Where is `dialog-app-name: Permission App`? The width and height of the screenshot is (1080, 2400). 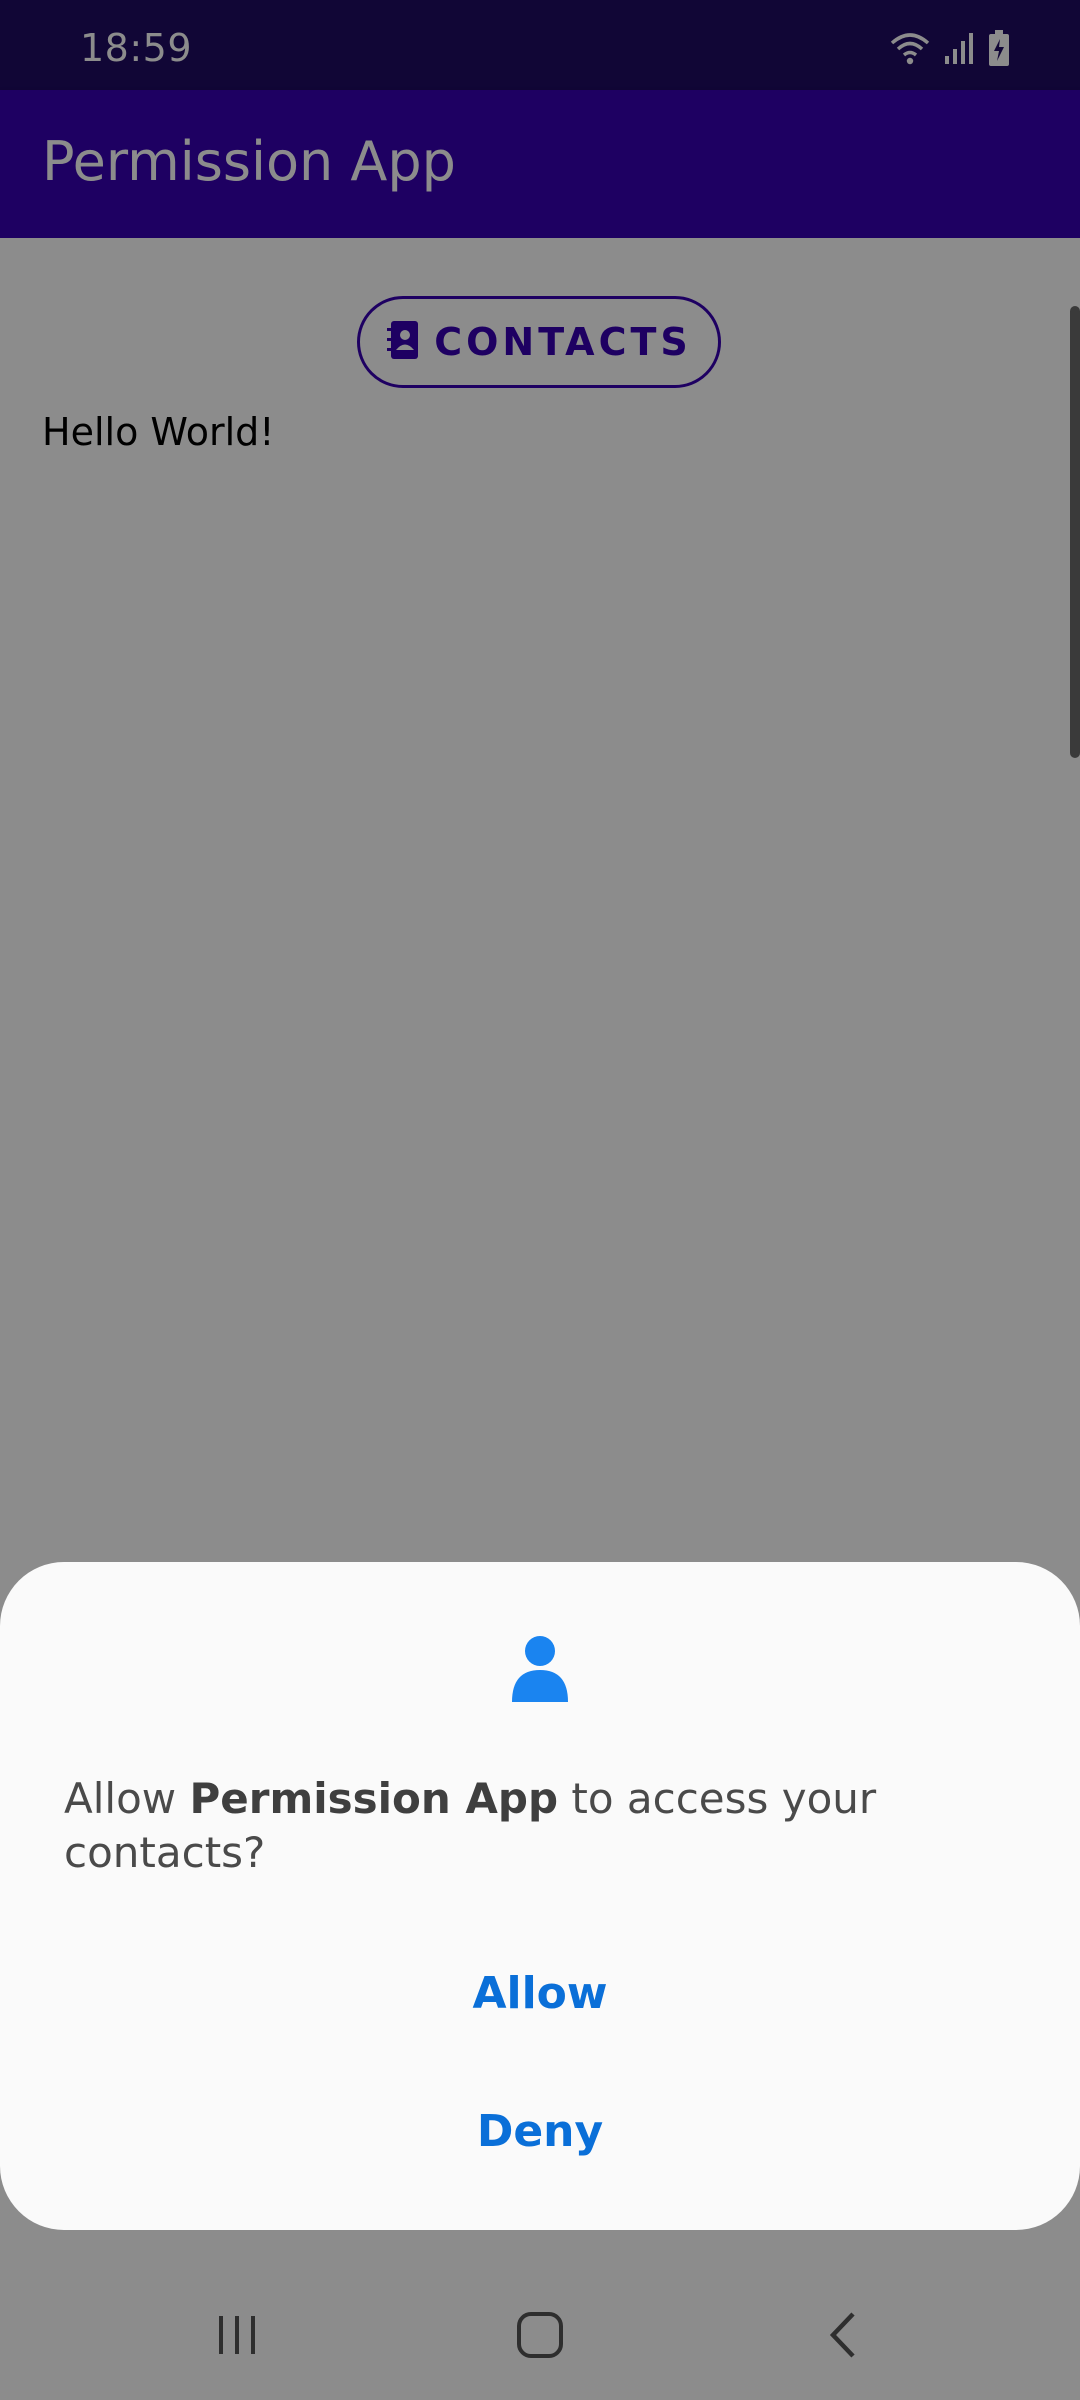
dialog-app-name: Permission App is located at coordinates (374, 1798).